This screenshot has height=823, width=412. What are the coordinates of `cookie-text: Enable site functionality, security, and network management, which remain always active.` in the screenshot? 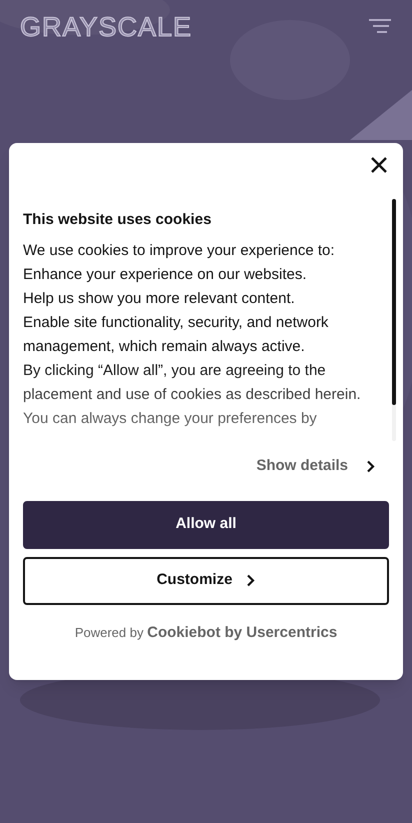 It's located at (176, 335).